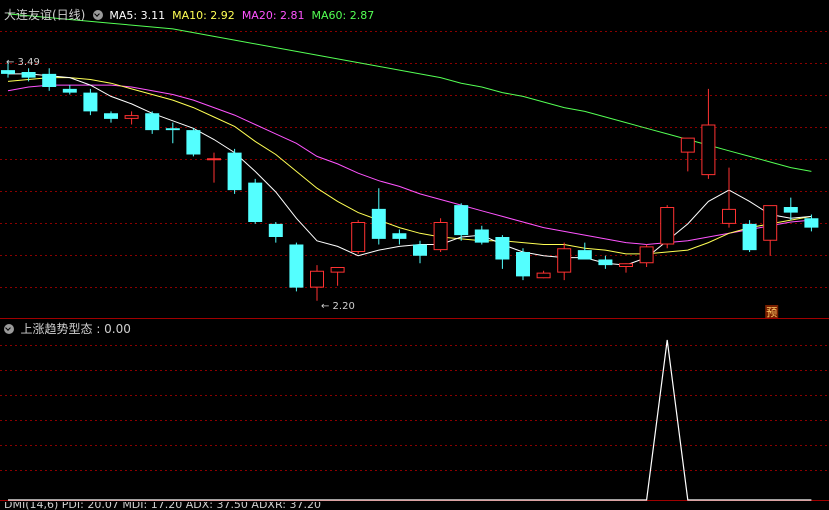 The width and height of the screenshot is (829, 510). I want to click on ma20-label: MA20: 2.81, so click(273, 15).